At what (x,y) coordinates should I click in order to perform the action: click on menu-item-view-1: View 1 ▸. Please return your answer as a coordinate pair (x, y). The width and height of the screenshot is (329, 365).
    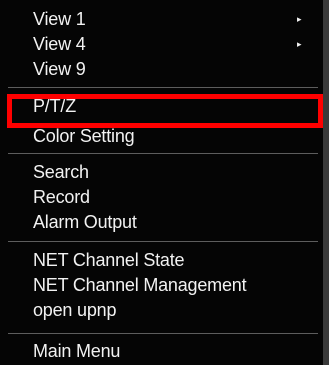
    Looking at the image, I should click on (161, 19).